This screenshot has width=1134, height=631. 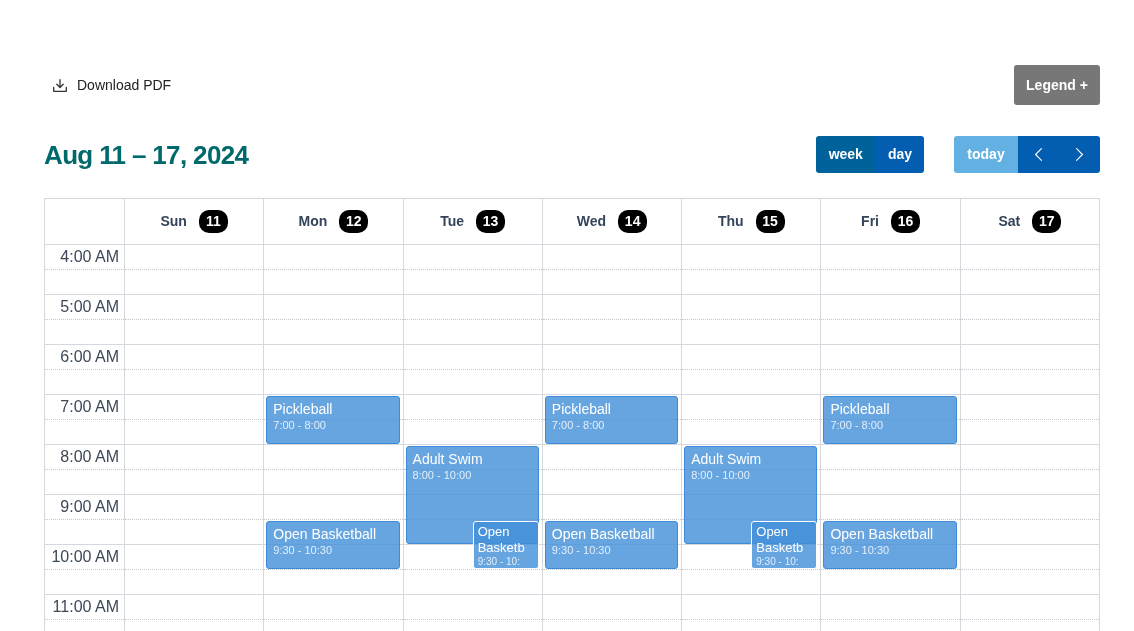 I want to click on date-badge: 12, so click(x=354, y=221).